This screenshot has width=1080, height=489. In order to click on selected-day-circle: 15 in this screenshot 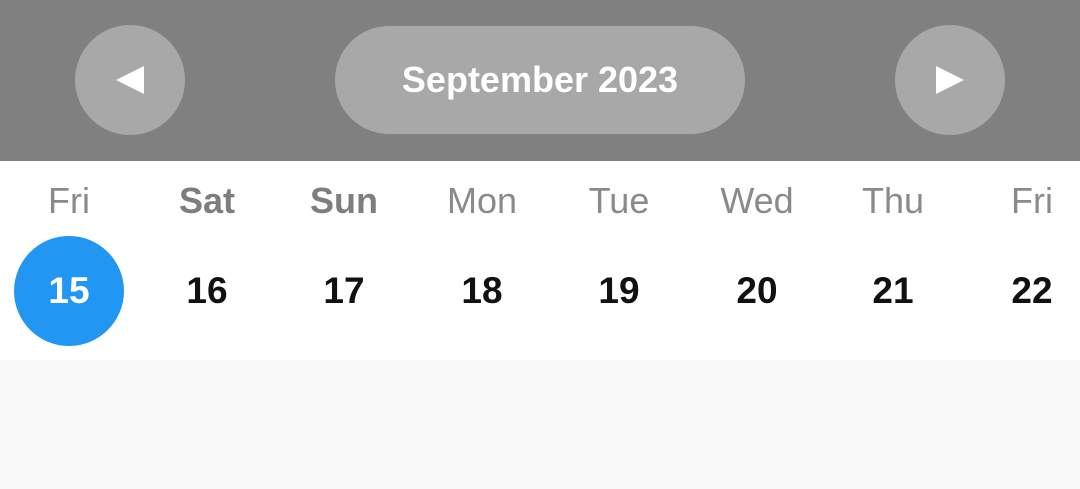, I will do `click(69, 291)`.